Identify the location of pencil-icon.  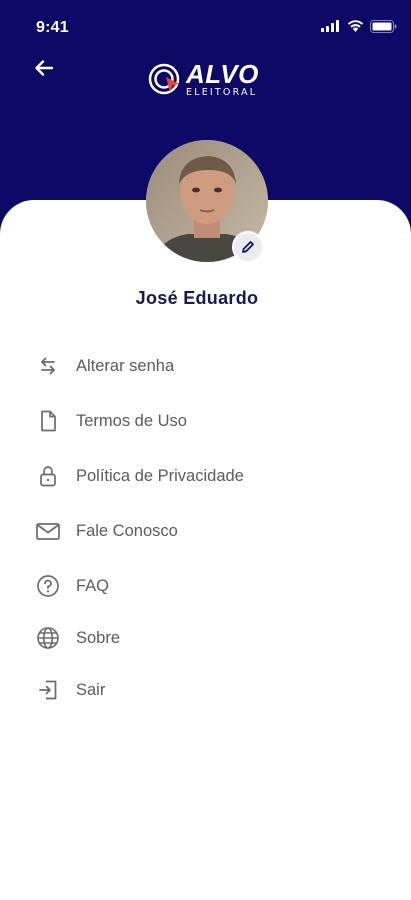
(248, 247).